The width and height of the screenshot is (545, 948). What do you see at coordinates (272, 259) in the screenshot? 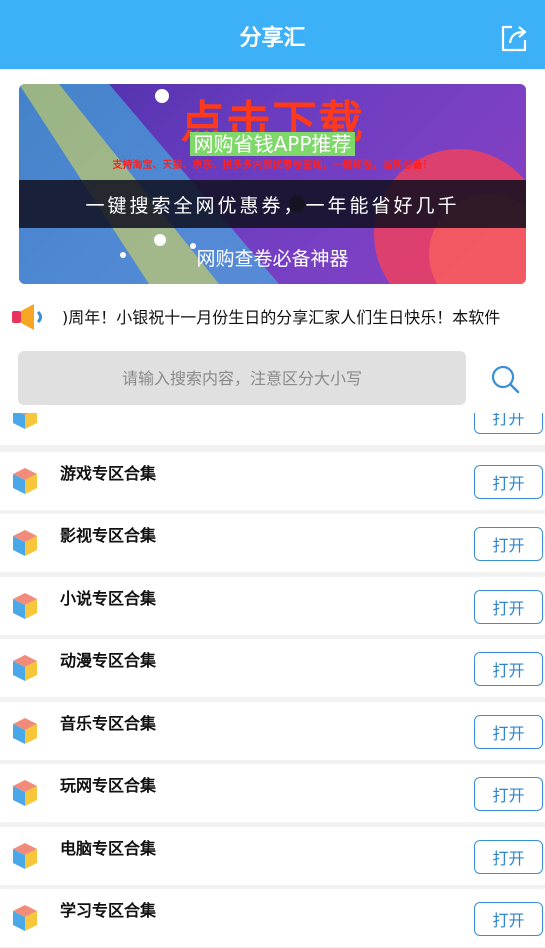
I see `banner-tagline: 网购查卷必备神器` at bounding box center [272, 259].